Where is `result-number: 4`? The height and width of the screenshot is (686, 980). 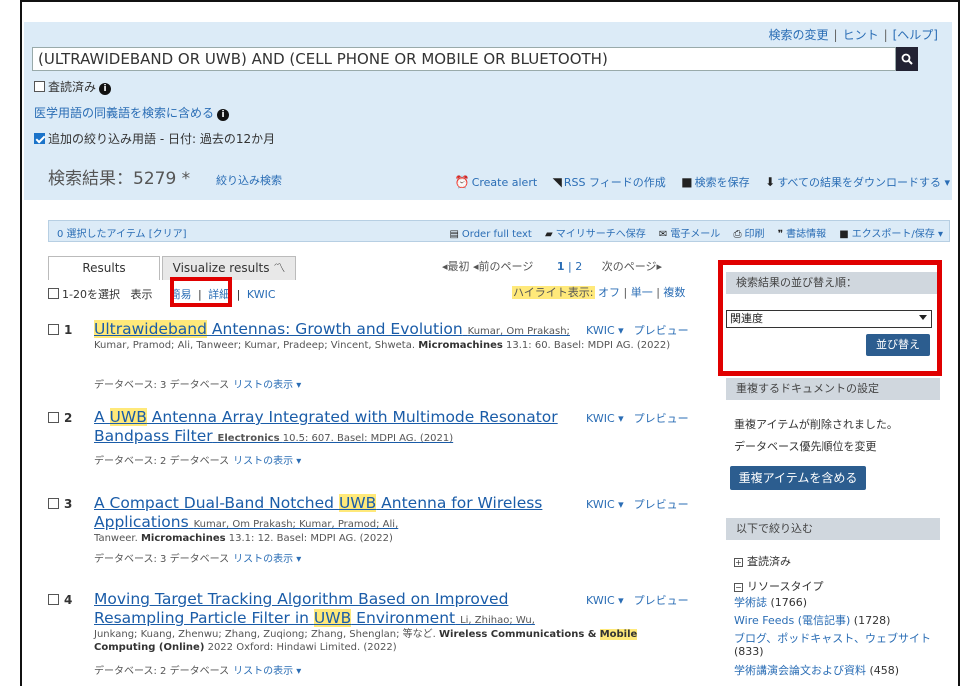
result-number: 4 is located at coordinates (68, 600).